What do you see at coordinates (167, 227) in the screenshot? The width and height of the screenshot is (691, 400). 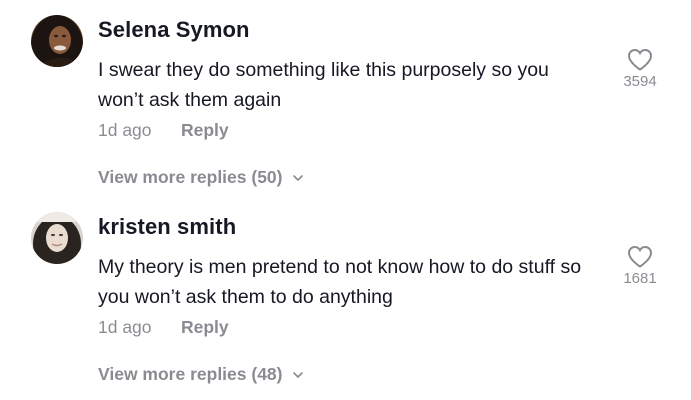 I see `comment-username: kristen smith` at bounding box center [167, 227].